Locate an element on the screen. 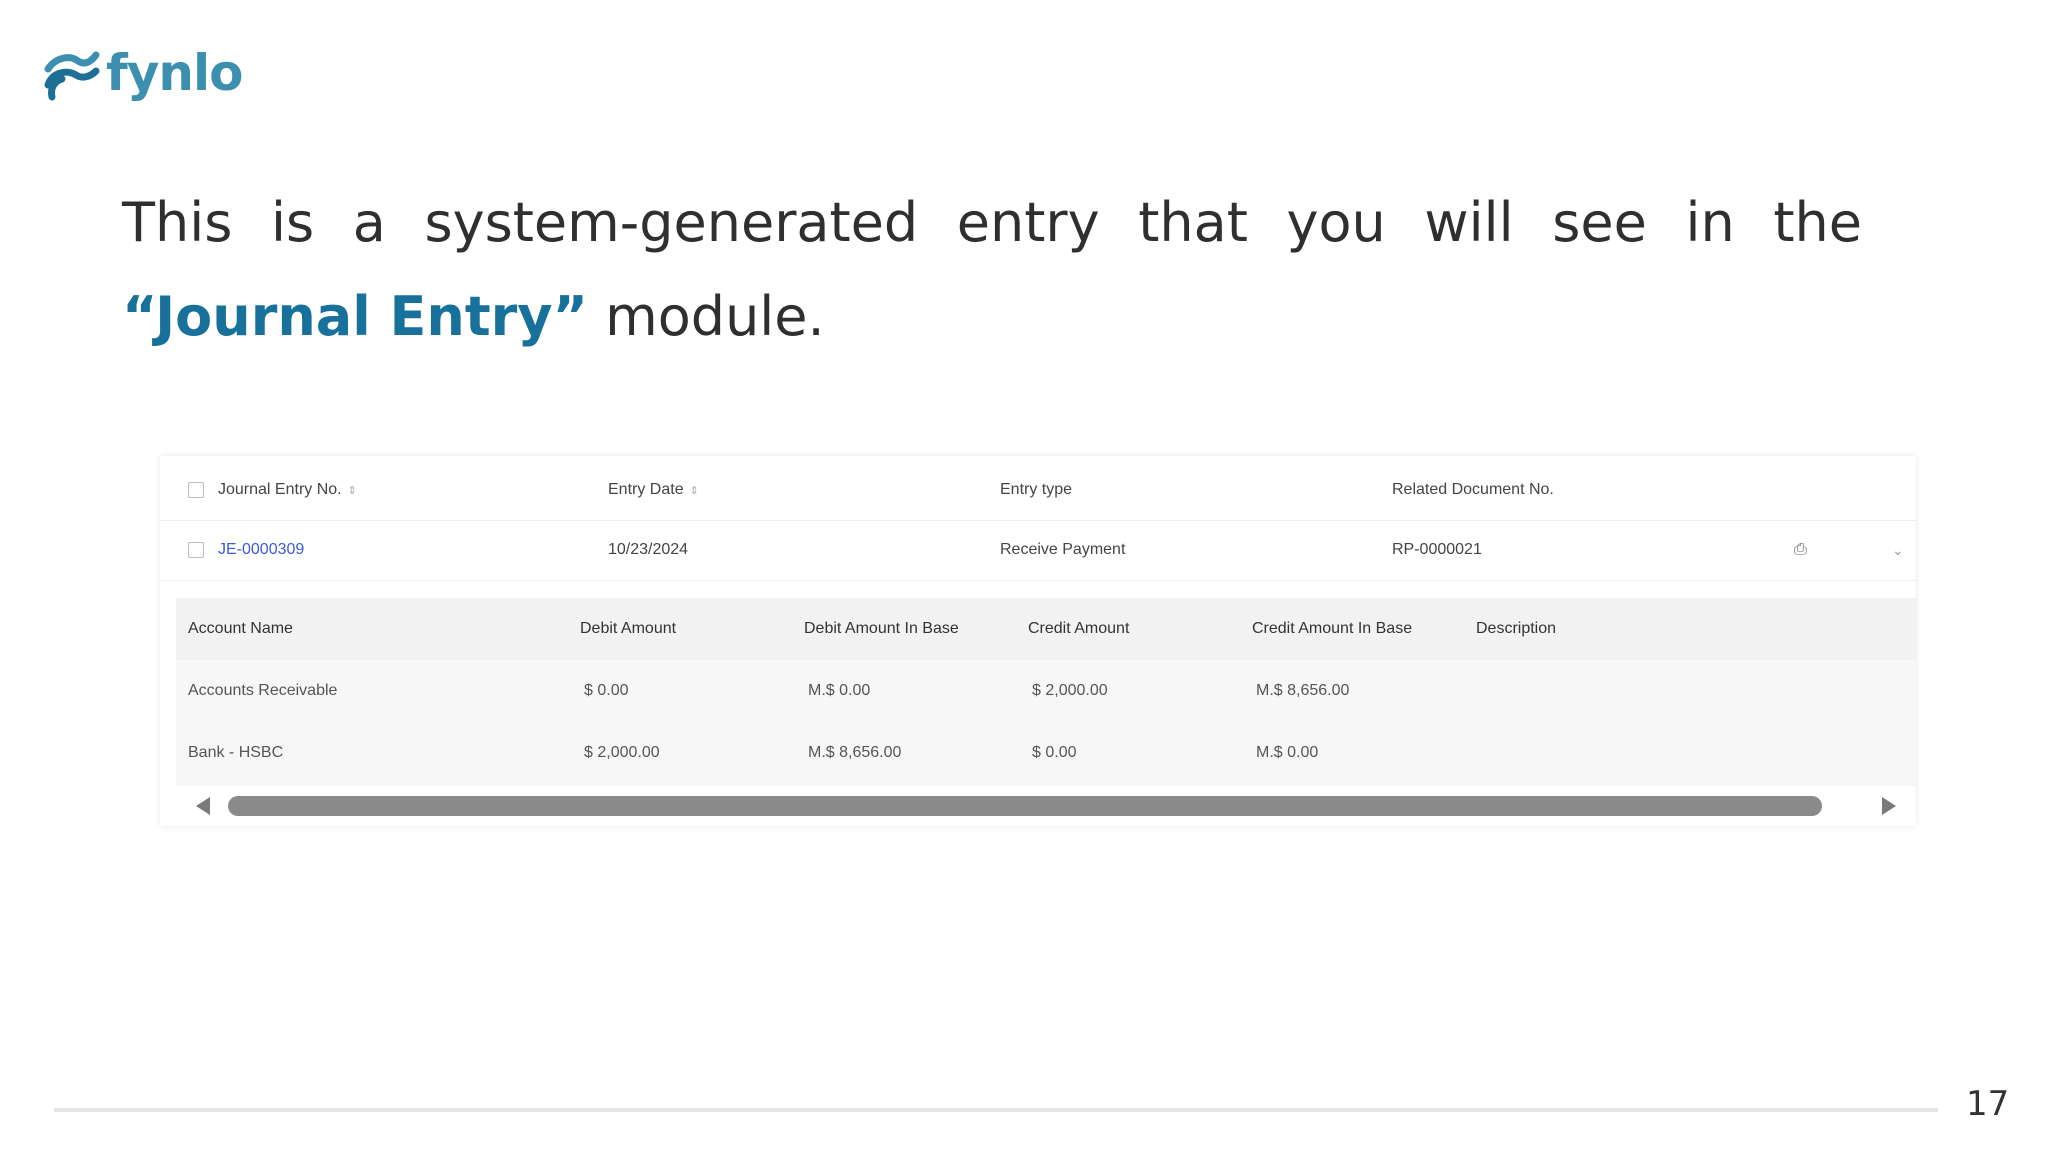 This screenshot has height=1152, width=2048. scroll-left-arrow-icon is located at coordinates (203, 806).